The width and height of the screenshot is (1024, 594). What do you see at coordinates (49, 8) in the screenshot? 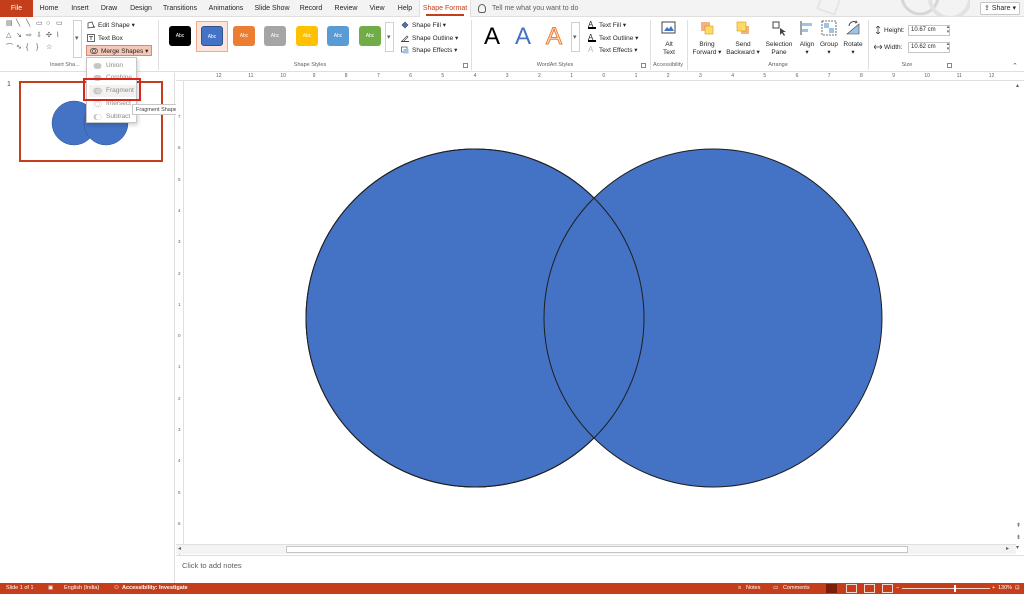
I see `tab-home: Home` at bounding box center [49, 8].